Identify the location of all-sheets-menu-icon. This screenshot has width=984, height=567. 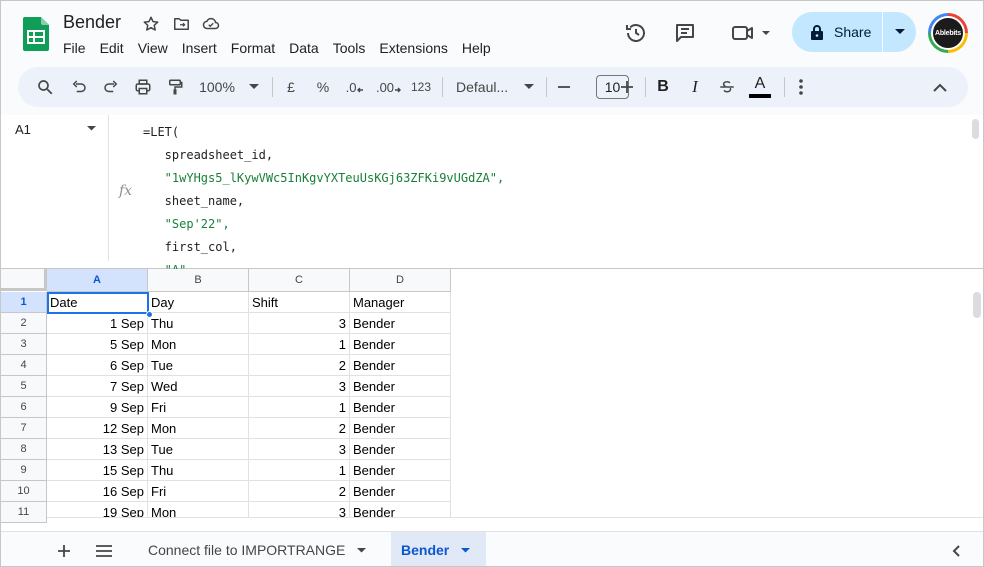
(104, 551).